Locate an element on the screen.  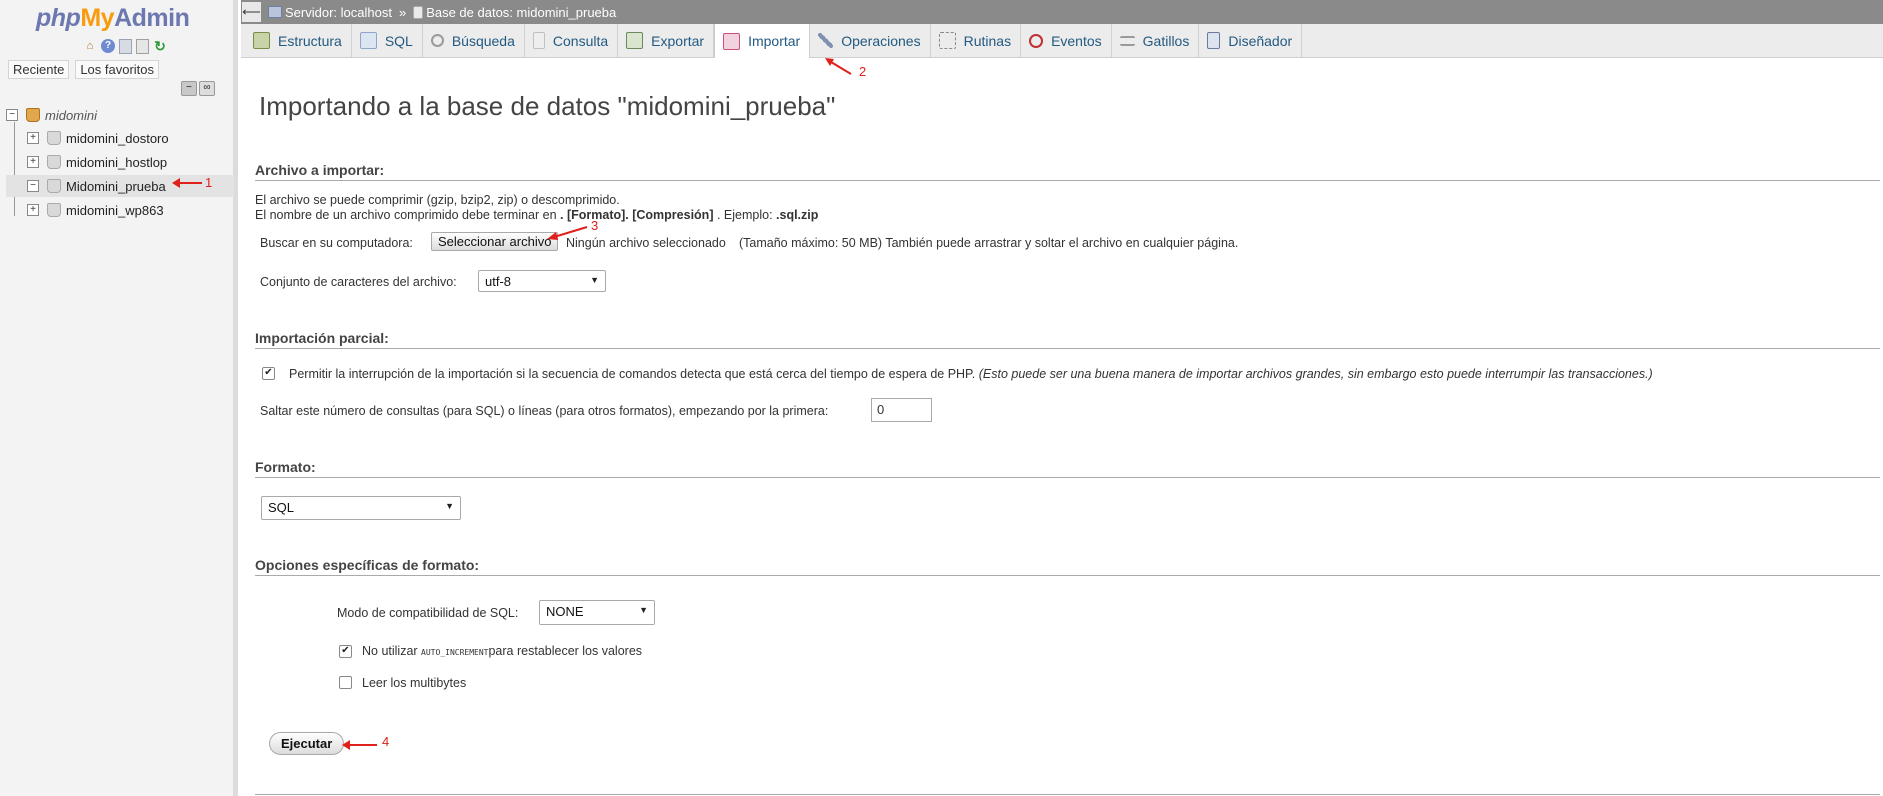
tab-label: Diseñador is located at coordinates (1260, 40).